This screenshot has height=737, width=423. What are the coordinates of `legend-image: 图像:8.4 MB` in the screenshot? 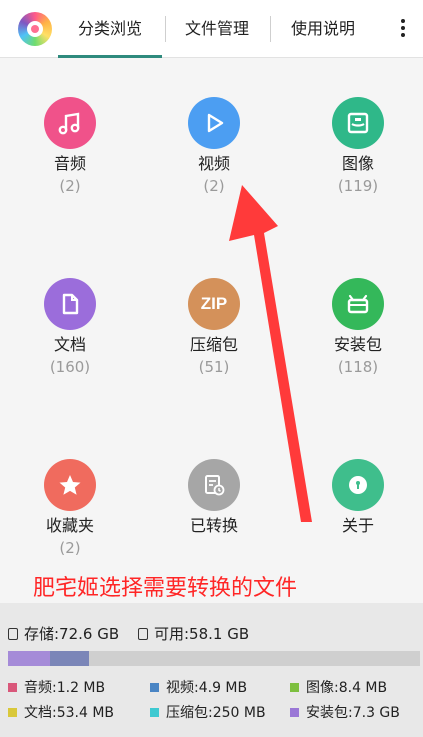 It's located at (338, 687).